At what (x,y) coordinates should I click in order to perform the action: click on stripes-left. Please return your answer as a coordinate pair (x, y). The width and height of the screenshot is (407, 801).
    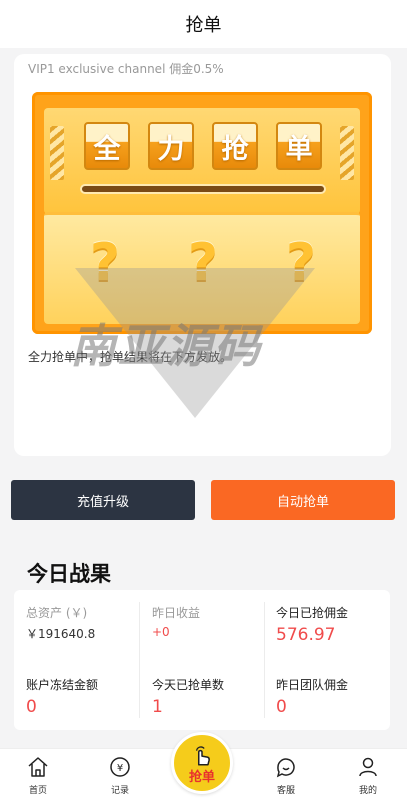
    Looking at the image, I should click on (57, 153).